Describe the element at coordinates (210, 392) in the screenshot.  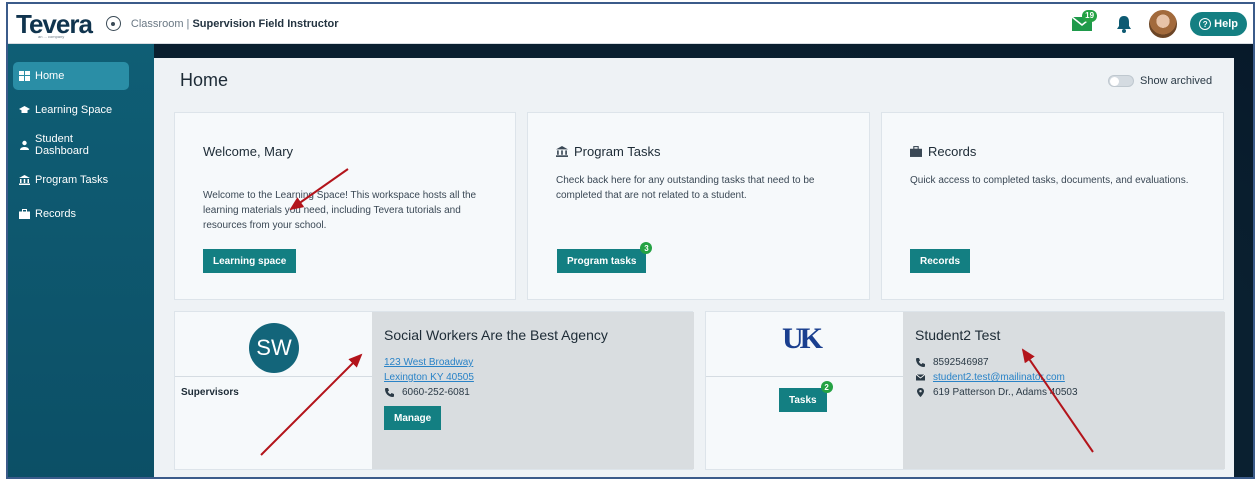
I see `supervisors-label: Supervisors` at that location.